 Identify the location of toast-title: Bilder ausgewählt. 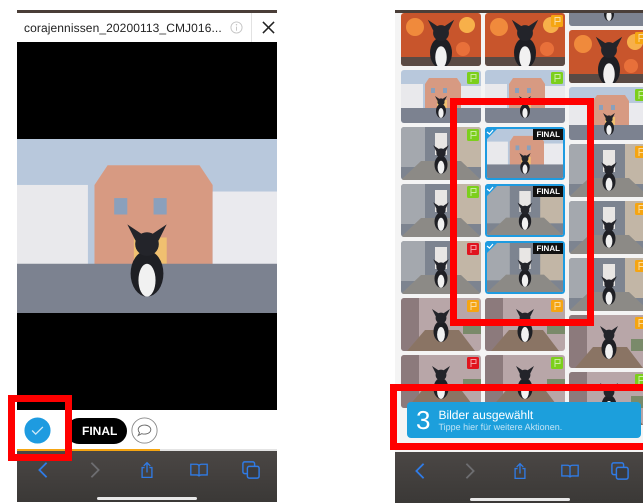
(486, 415).